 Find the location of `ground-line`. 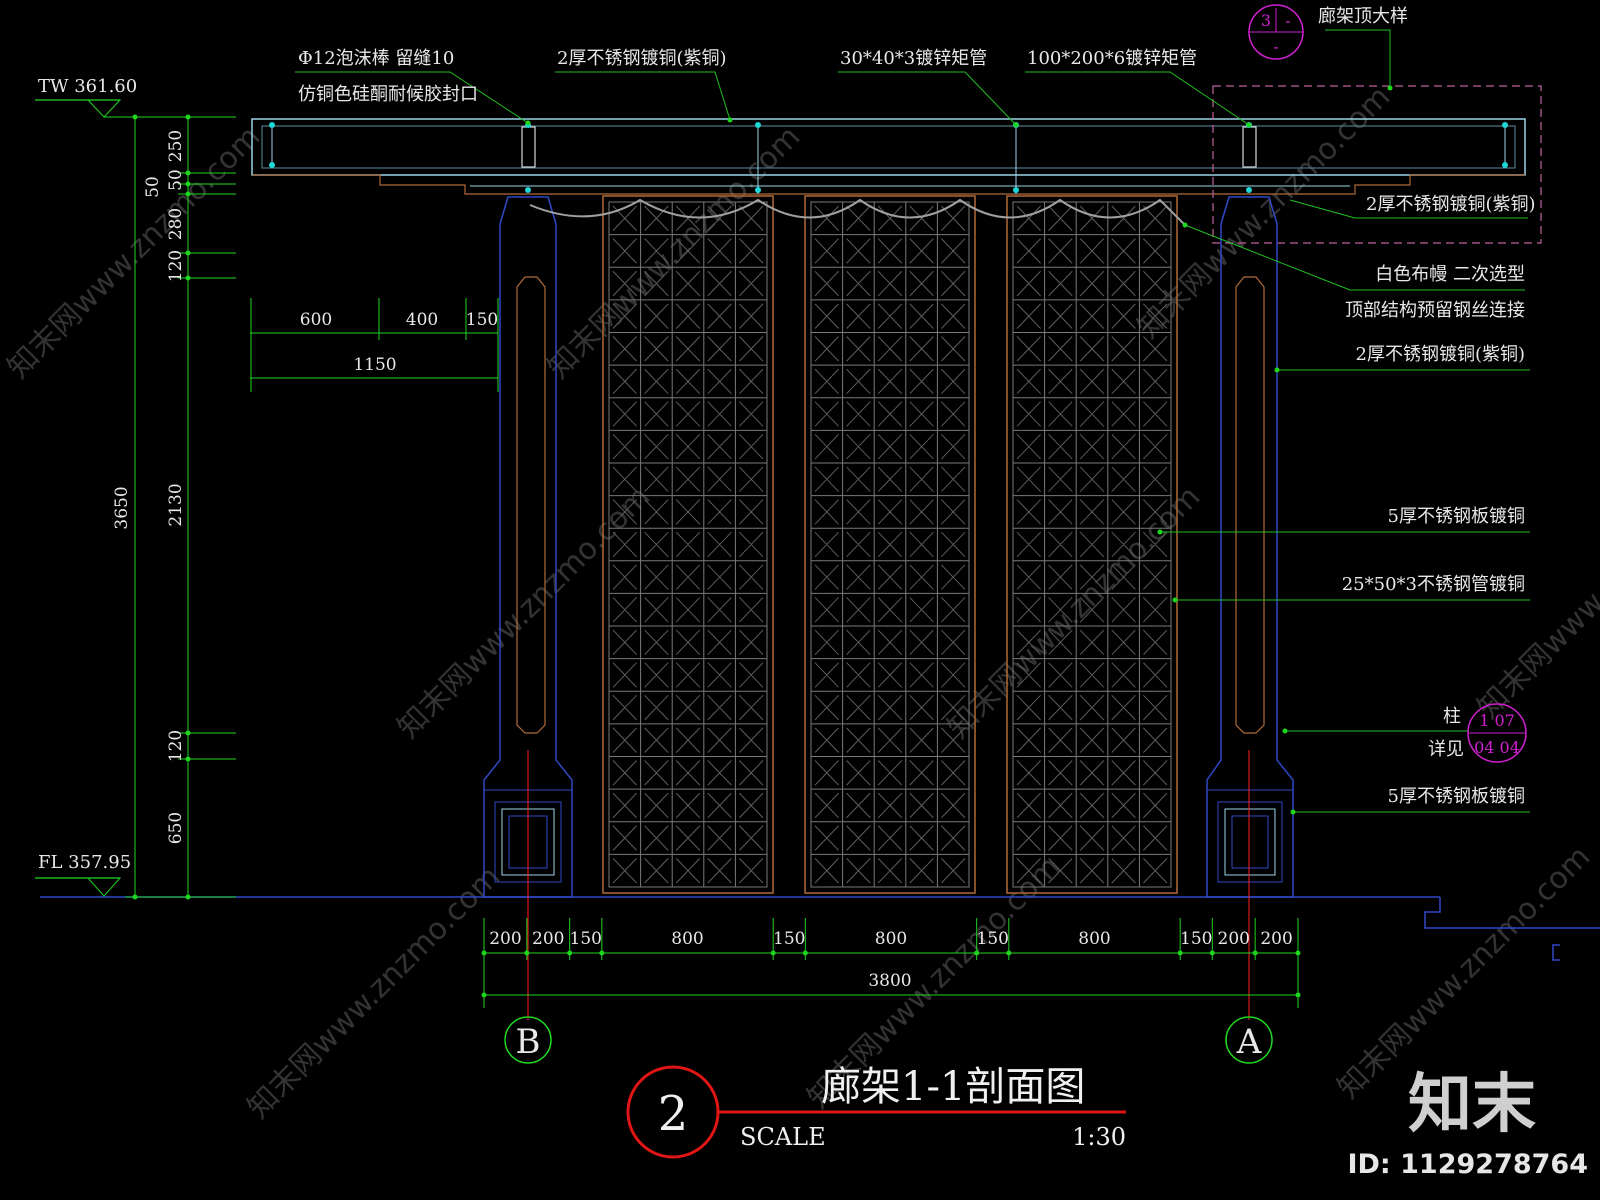

ground-line is located at coordinates (820, 928).